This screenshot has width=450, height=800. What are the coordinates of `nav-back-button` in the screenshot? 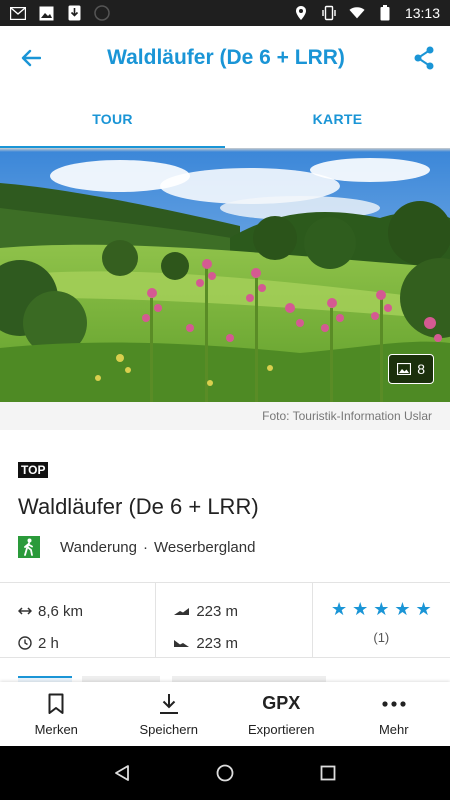 It's located at (122, 773).